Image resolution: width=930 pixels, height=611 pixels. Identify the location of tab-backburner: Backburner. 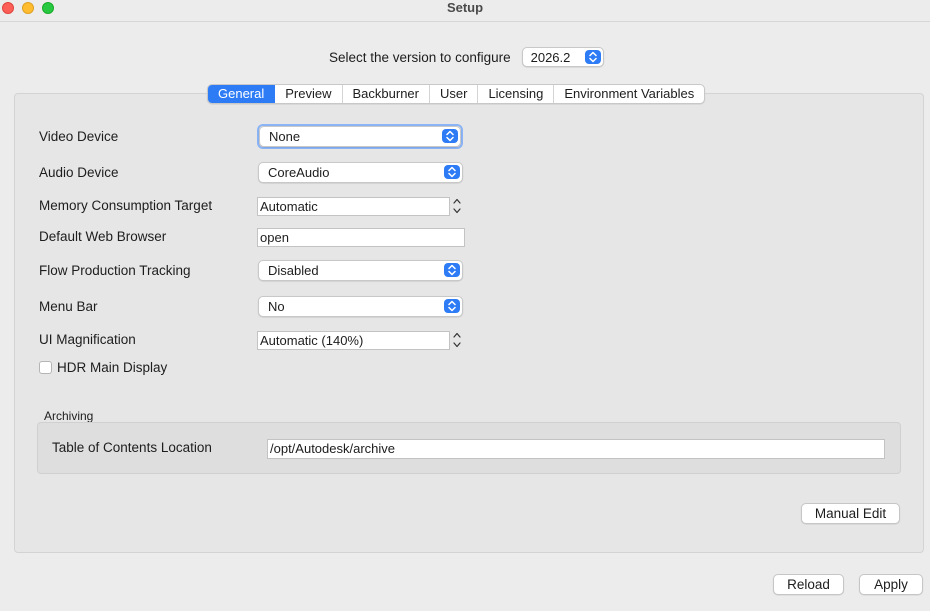
(386, 94).